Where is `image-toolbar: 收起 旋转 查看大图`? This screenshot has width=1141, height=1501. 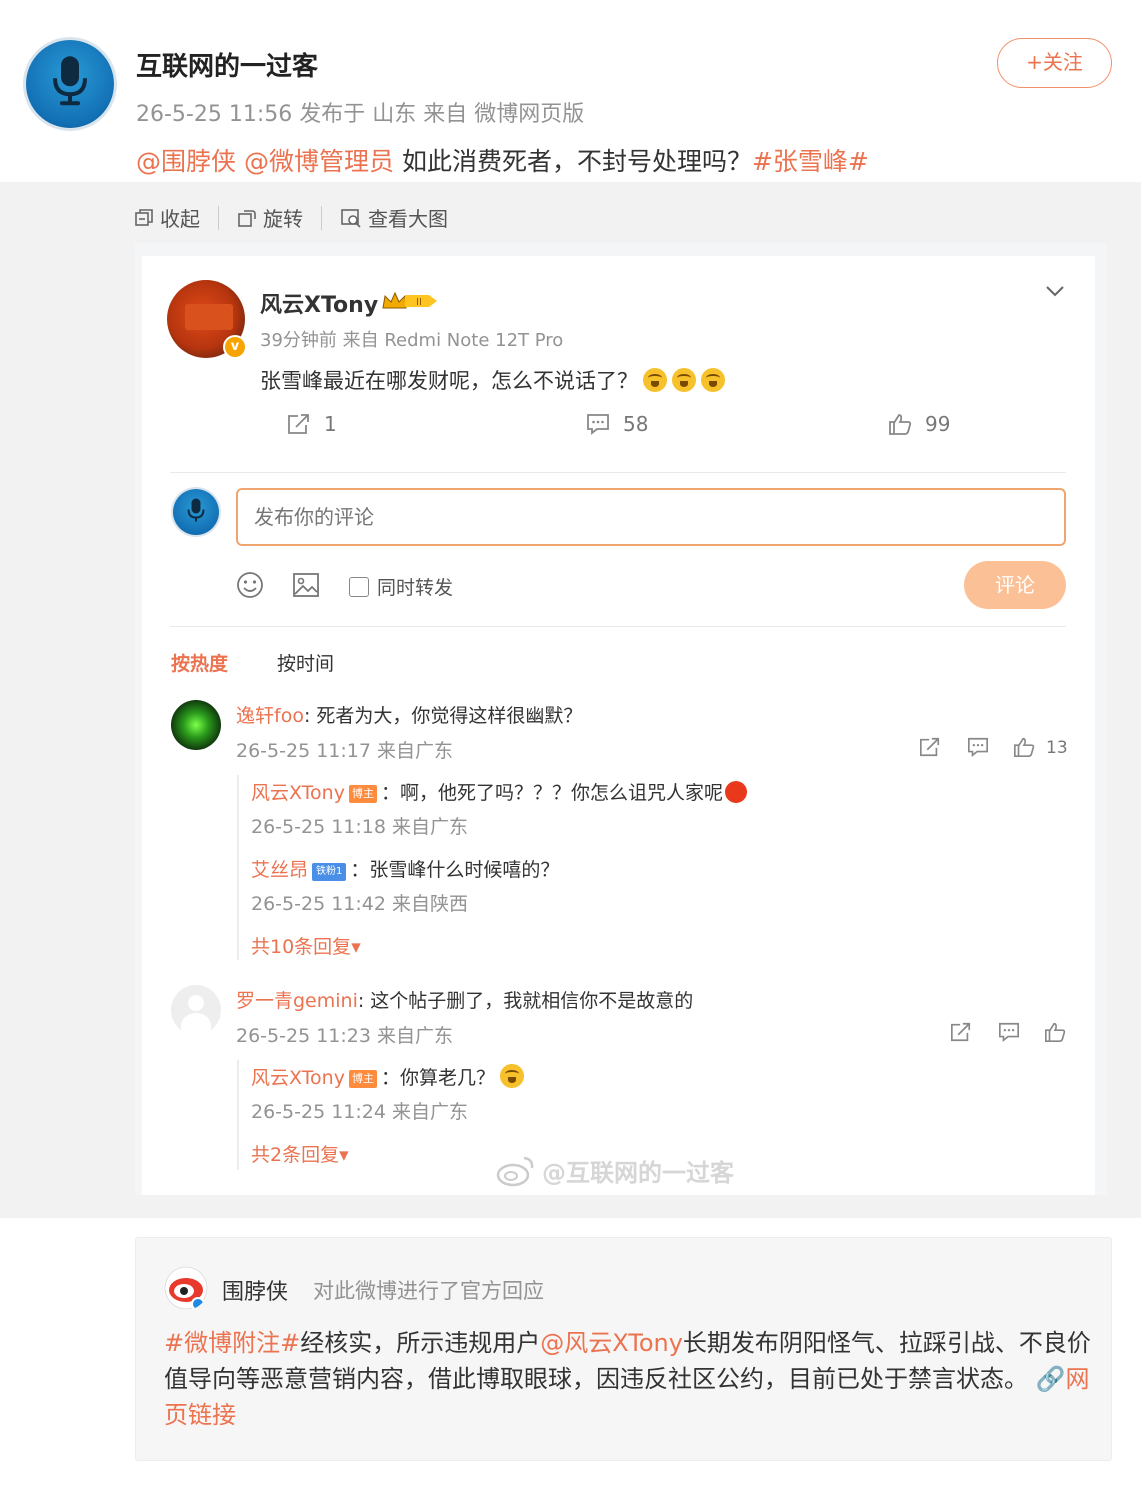
image-toolbar: 收起 旋转 查看大图 is located at coordinates (291, 217).